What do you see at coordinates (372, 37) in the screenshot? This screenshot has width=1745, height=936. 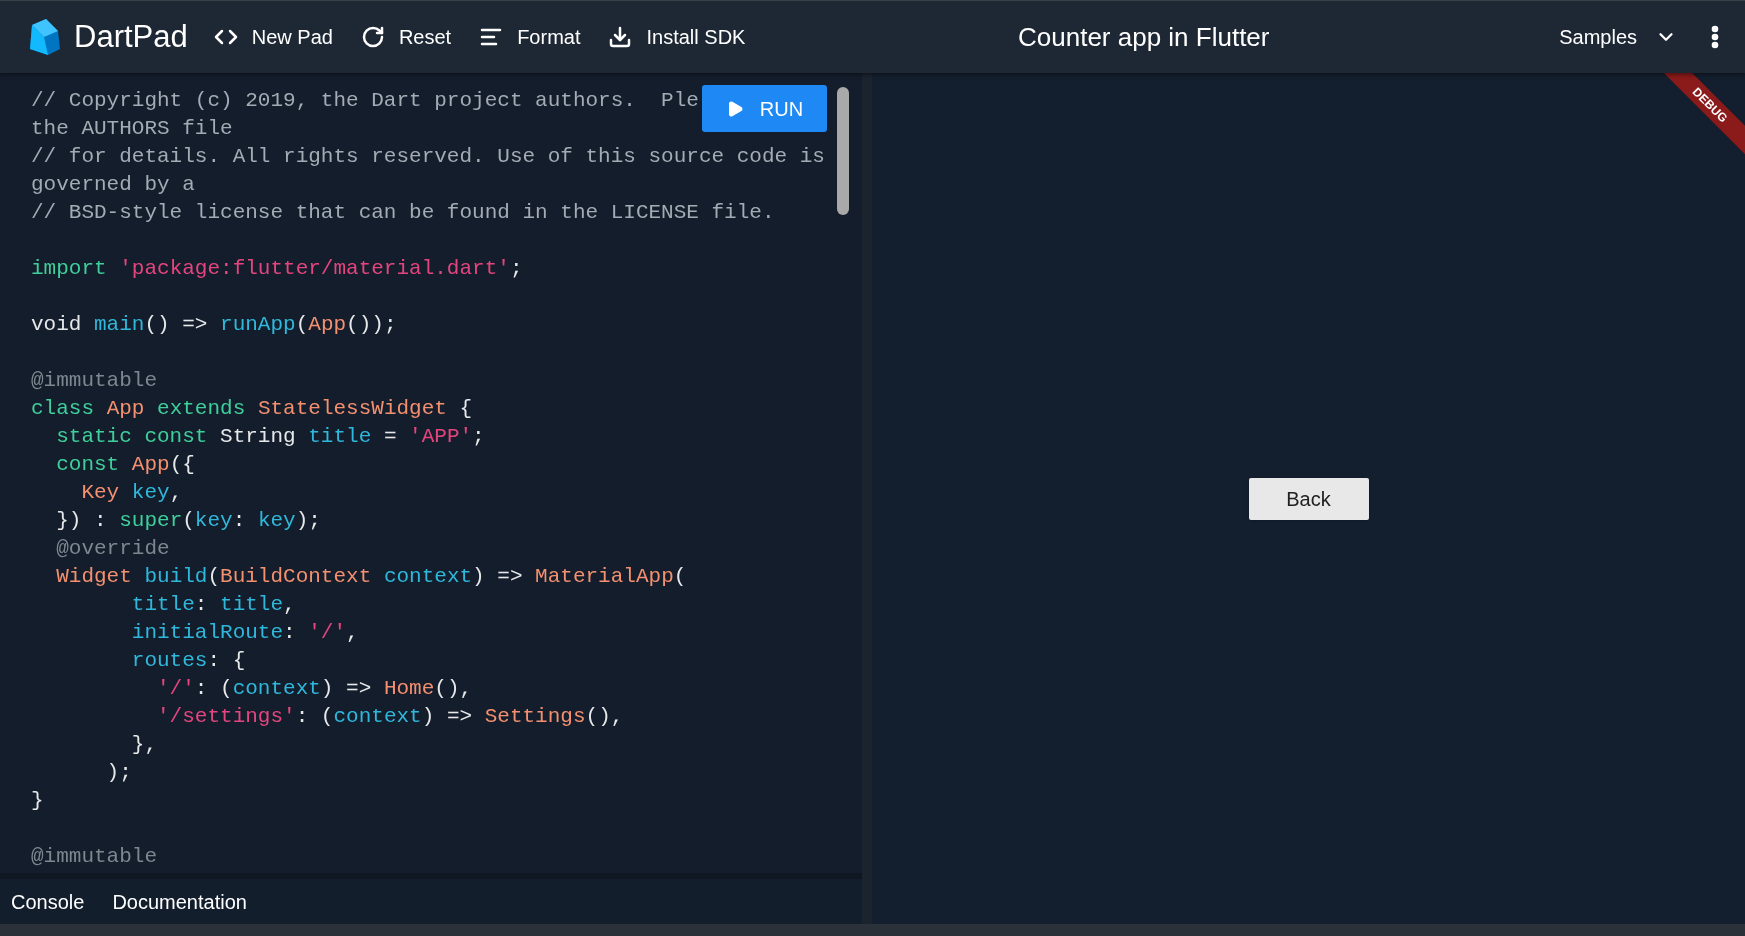 I see `refresh-icon` at bounding box center [372, 37].